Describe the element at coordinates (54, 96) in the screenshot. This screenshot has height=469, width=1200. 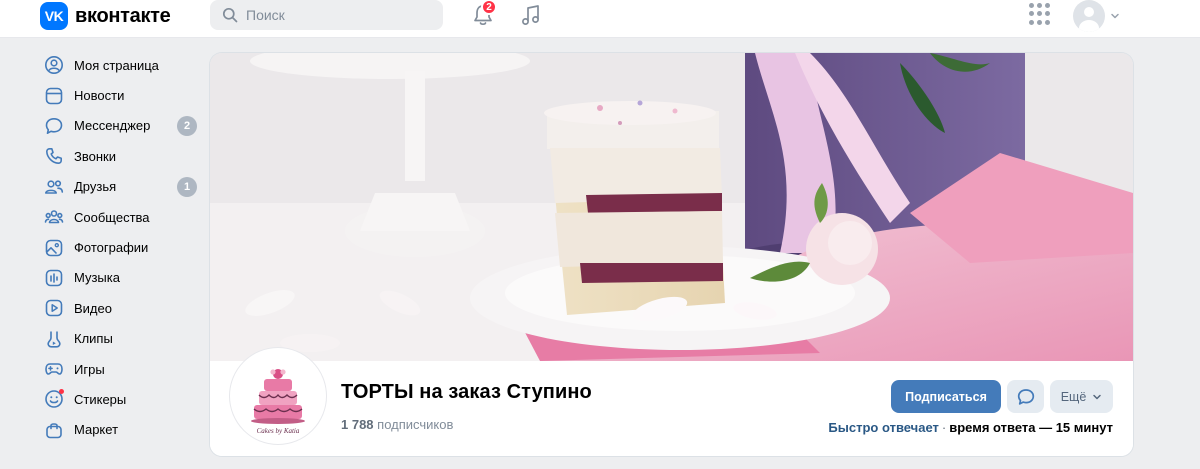
I see `newsfeed-icon` at that location.